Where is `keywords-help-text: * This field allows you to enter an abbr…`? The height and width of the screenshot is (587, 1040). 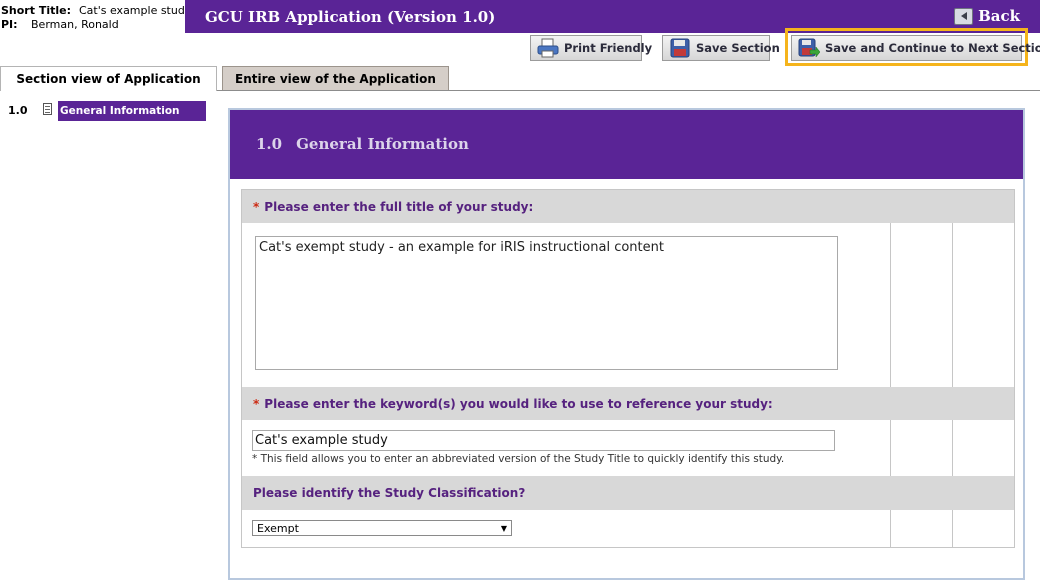
keywords-help-text: * This field allows you to enter an abbr… is located at coordinates (518, 459).